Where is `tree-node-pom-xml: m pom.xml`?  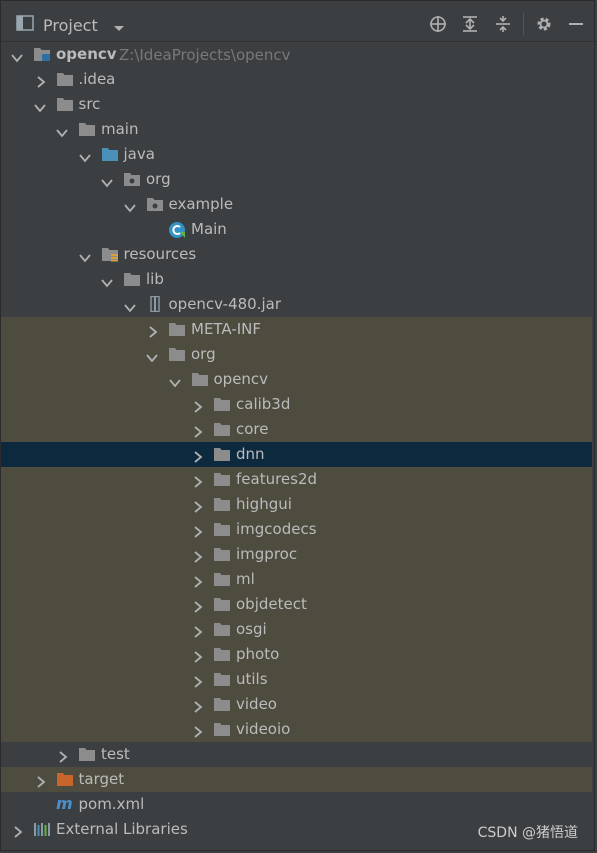
tree-node-pom-xml: m pom.xml is located at coordinates (296, 804).